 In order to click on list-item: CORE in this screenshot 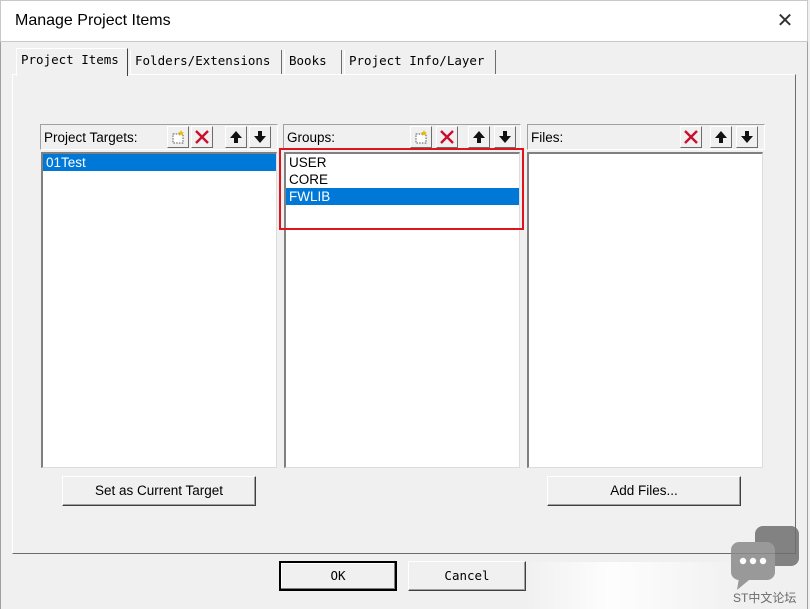, I will do `click(402, 179)`.